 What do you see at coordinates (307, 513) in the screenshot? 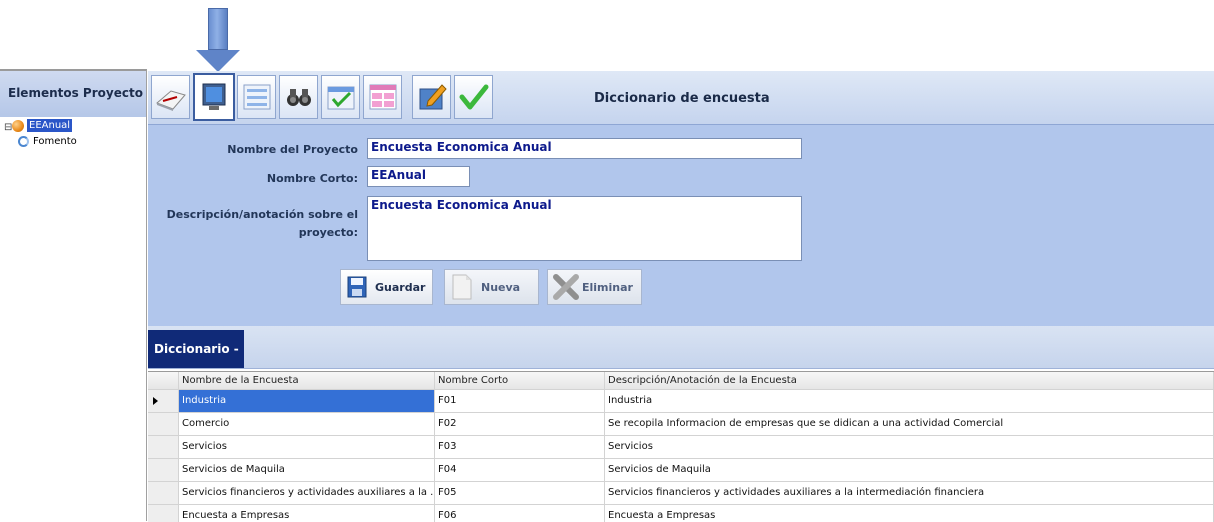
I see `cell-survey-name: Encuesta a Empresas` at bounding box center [307, 513].